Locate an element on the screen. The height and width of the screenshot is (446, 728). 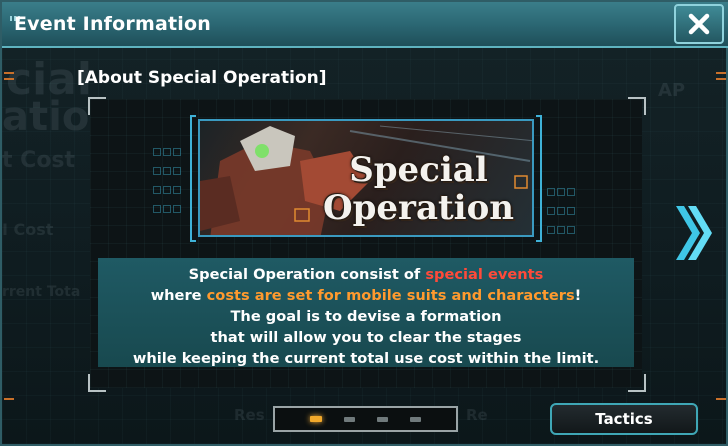
background-text: t Cost is located at coordinates (39, 160).